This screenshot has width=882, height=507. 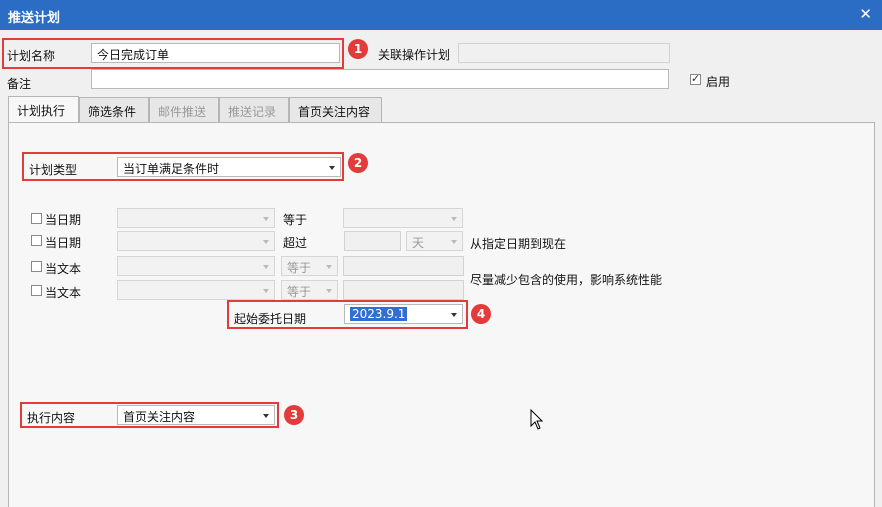 What do you see at coordinates (63, 293) in the screenshot?
I see `cond-row-4-label: 当文本` at bounding box center [63, 293].